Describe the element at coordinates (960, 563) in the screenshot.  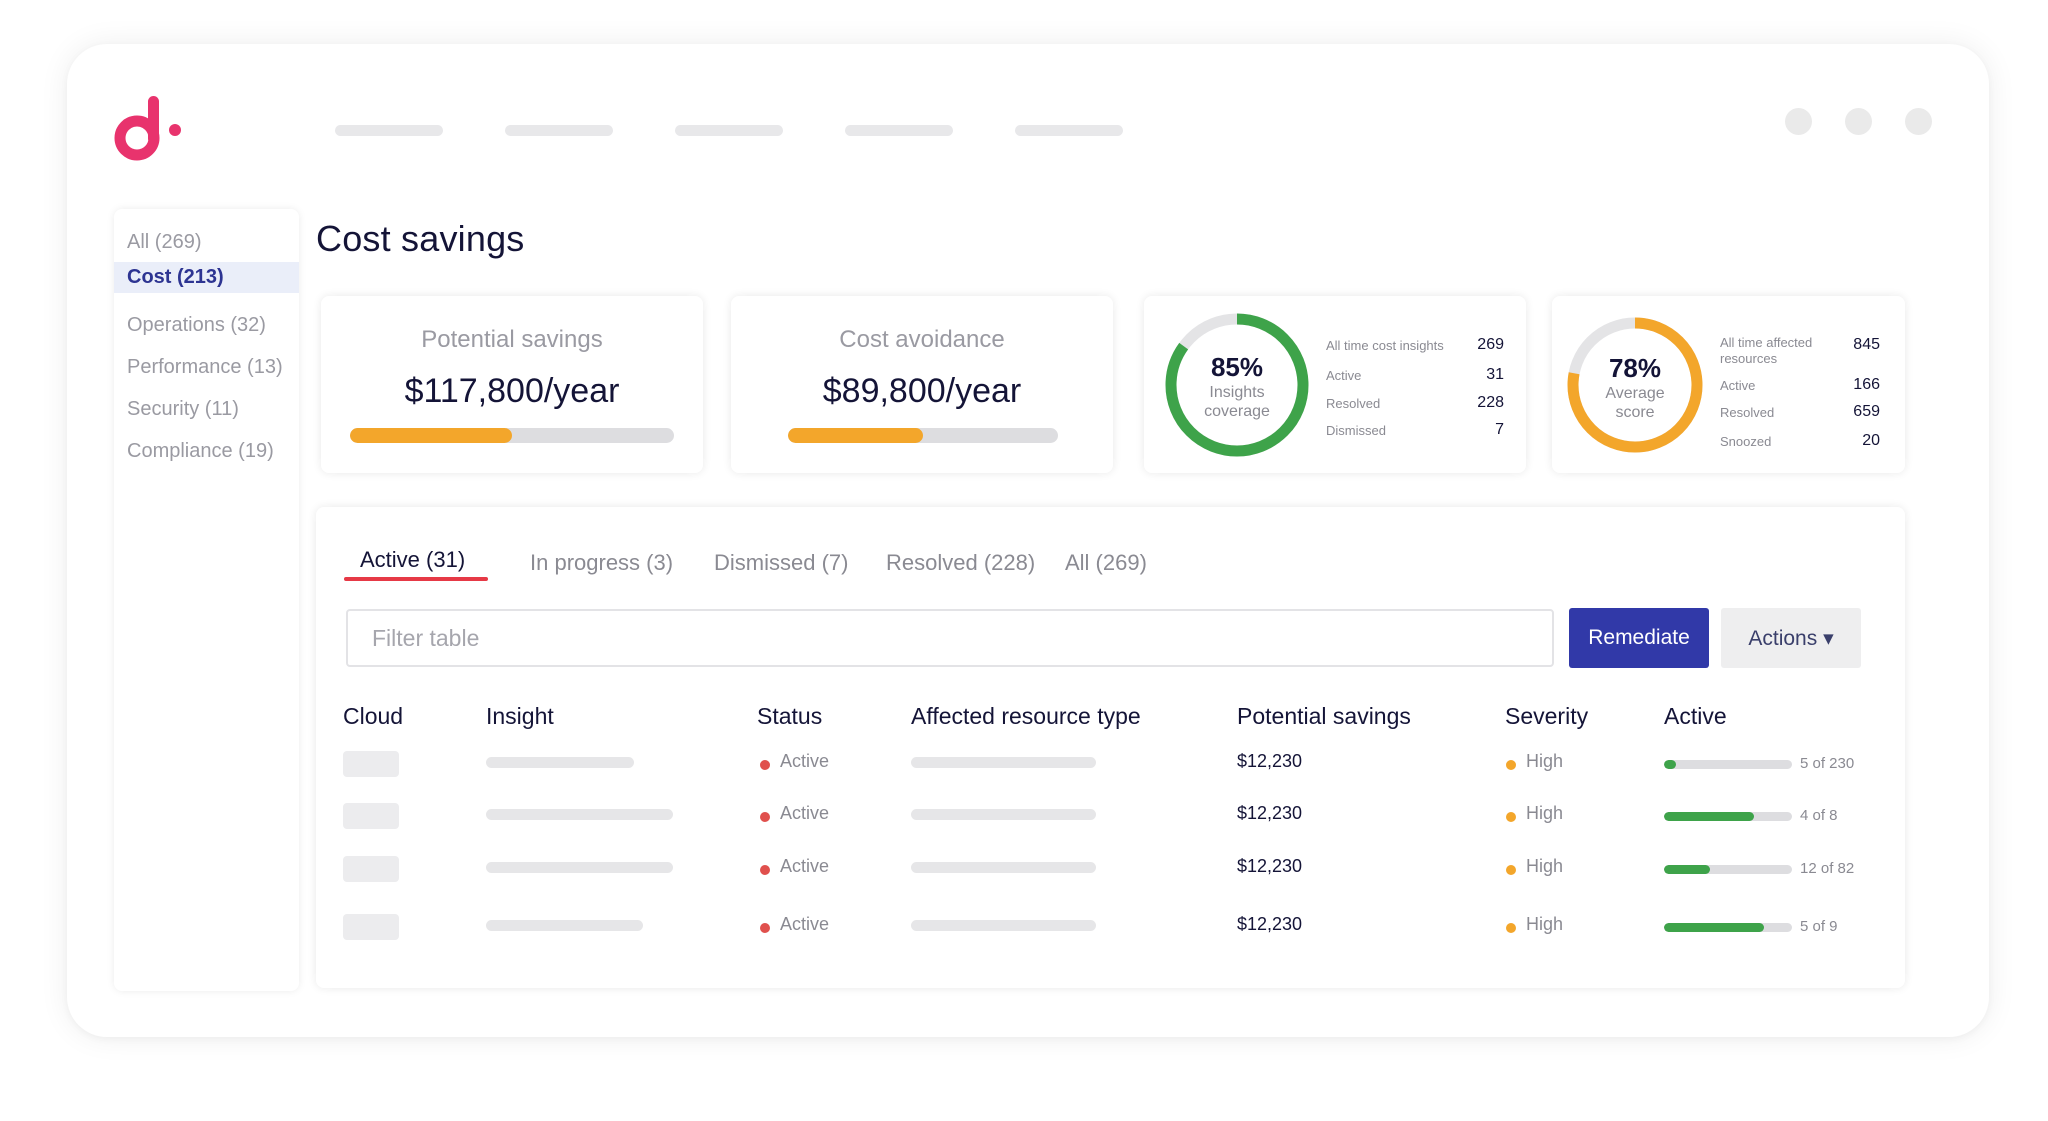
I see `tab-resolved: Resolved (228)` at that location.